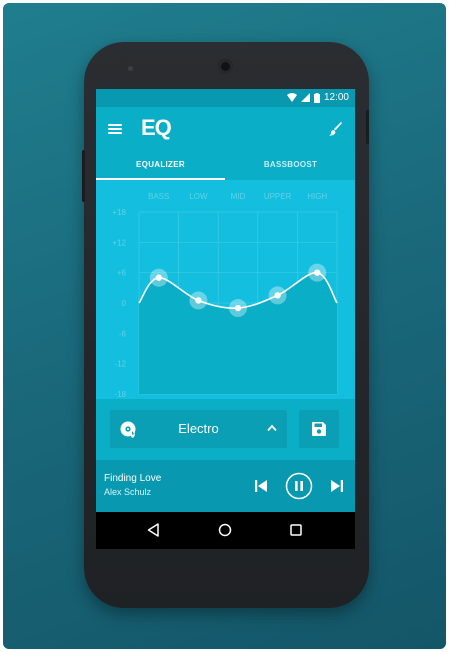 The width and height of the screenshot is (449, 652). Describe the element at coordinates (123, 333) in the screenshot. I see `db-scale-label: -6` at that location.